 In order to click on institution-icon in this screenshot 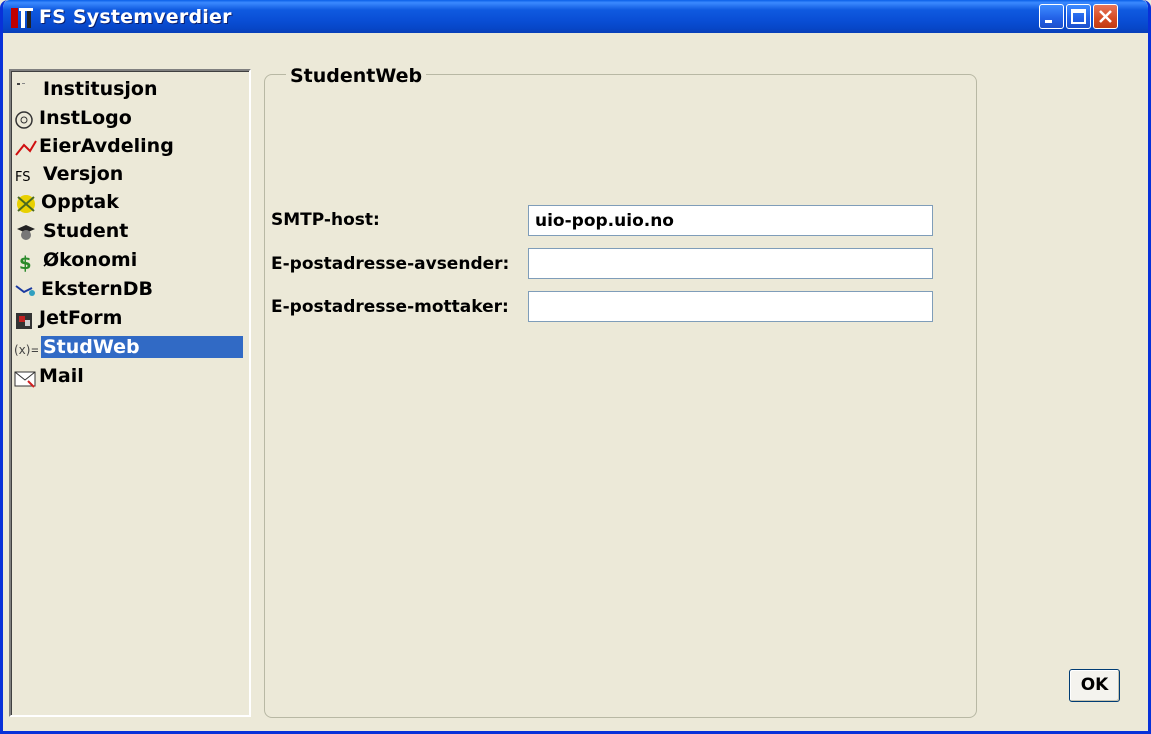, I will do `click(26, 91)`.